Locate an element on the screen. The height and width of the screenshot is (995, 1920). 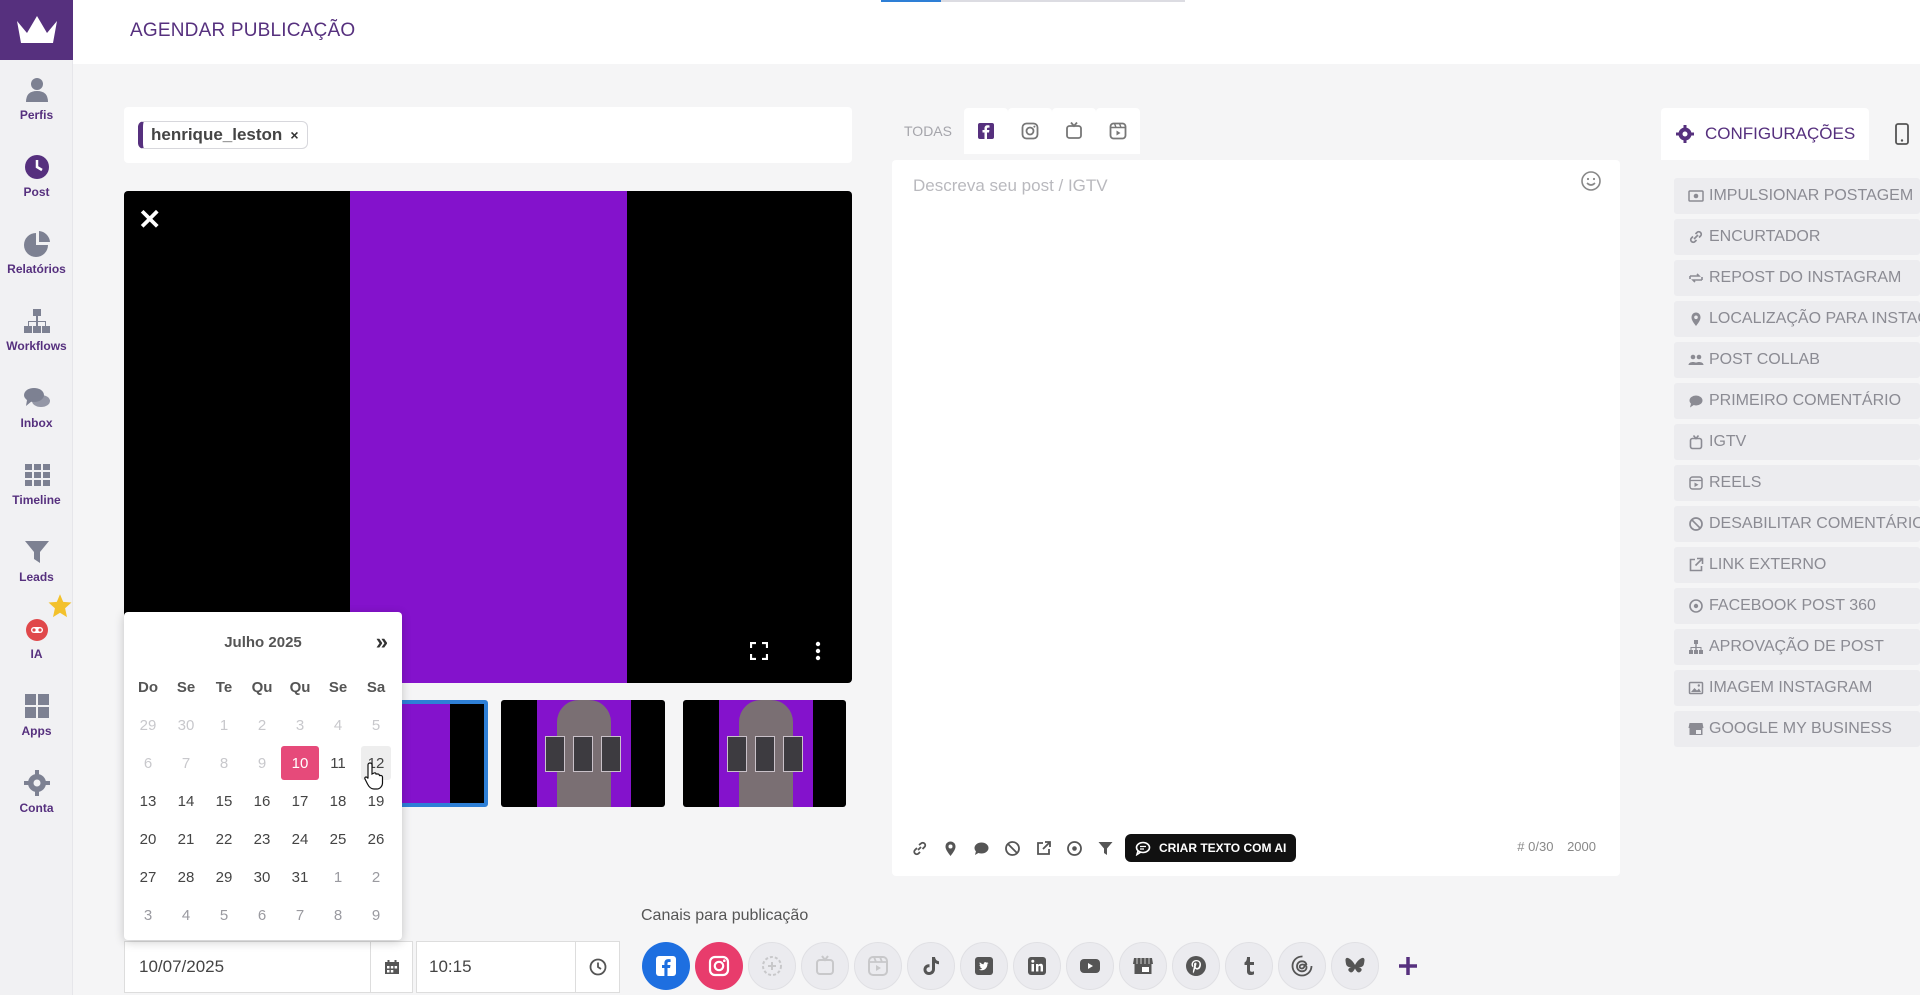
channel-facebook is located at coordinates (666, 966).